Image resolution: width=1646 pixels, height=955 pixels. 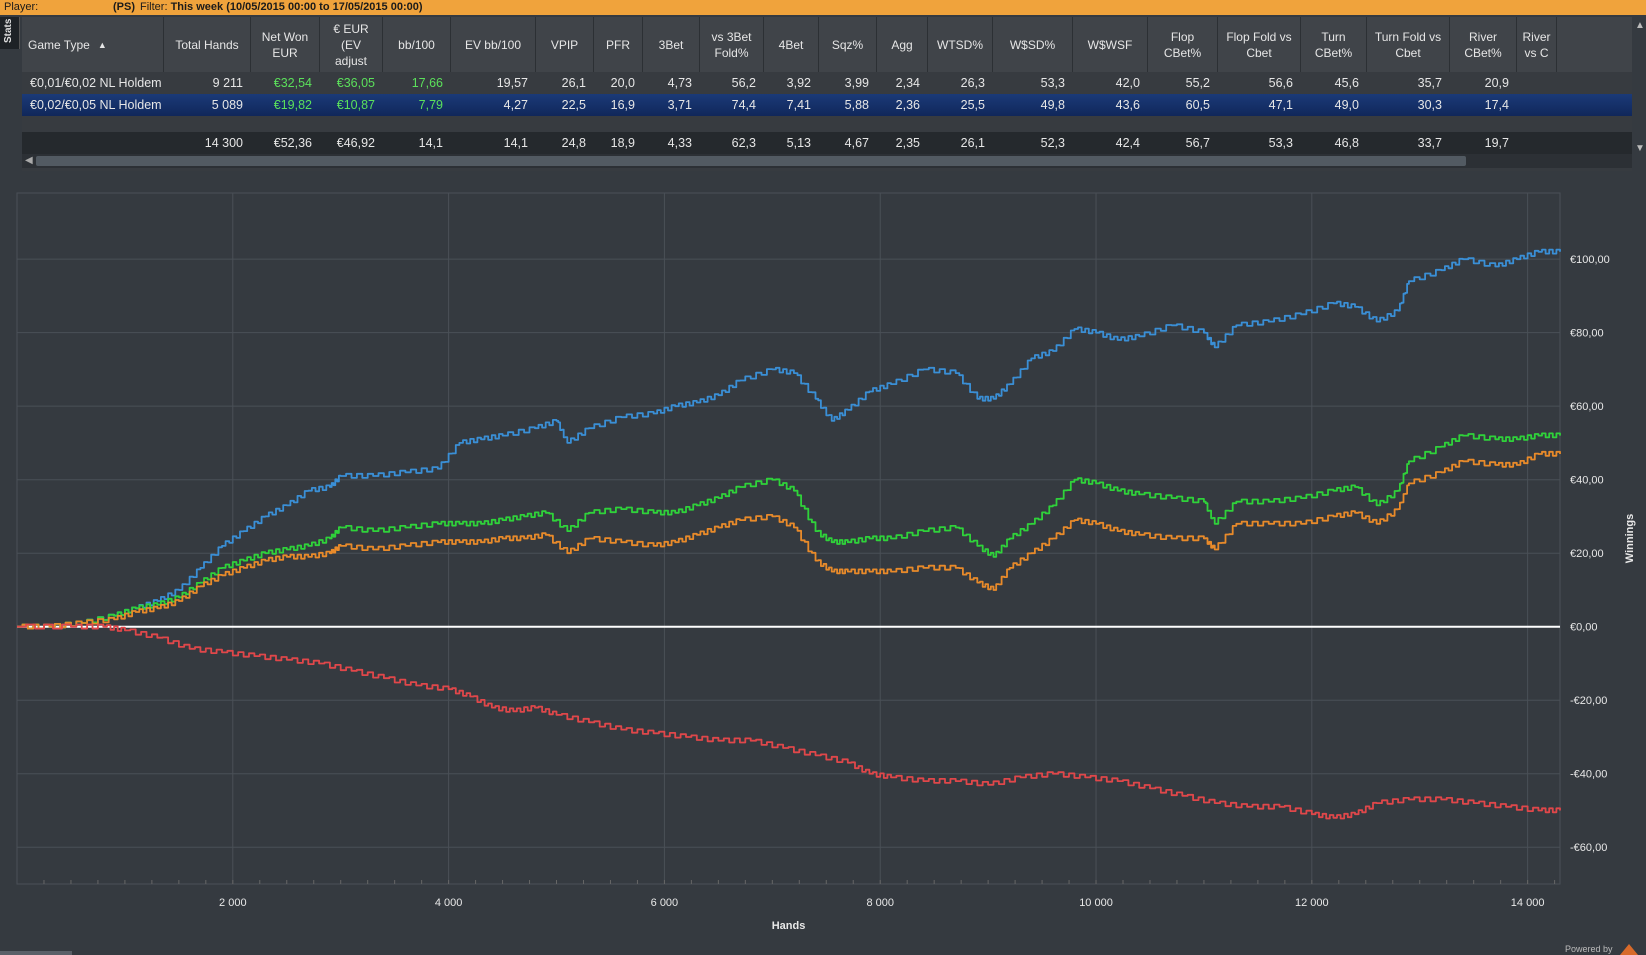 I want to click on y-tick-label: €0,00, so click(x=1584, y=628).